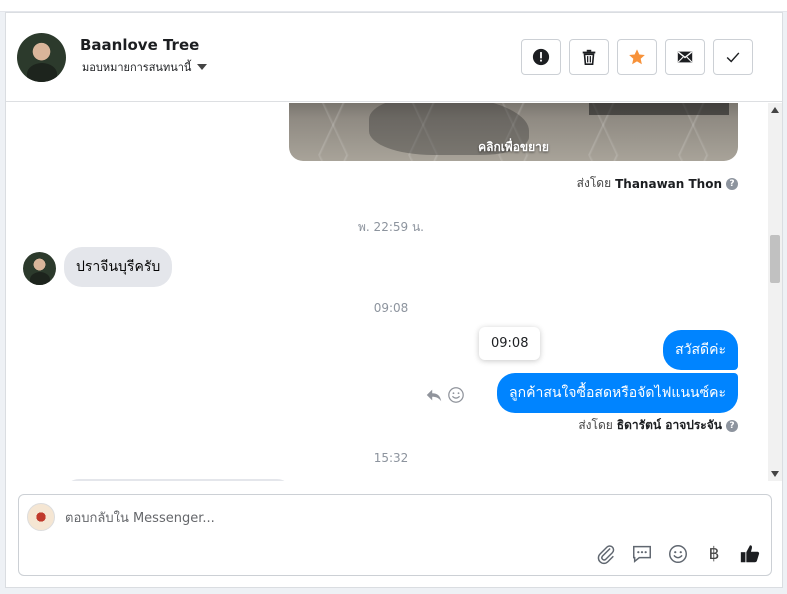 This screenshot has height=594, width=787. I want to click on alert-icon, so click(541, 57).